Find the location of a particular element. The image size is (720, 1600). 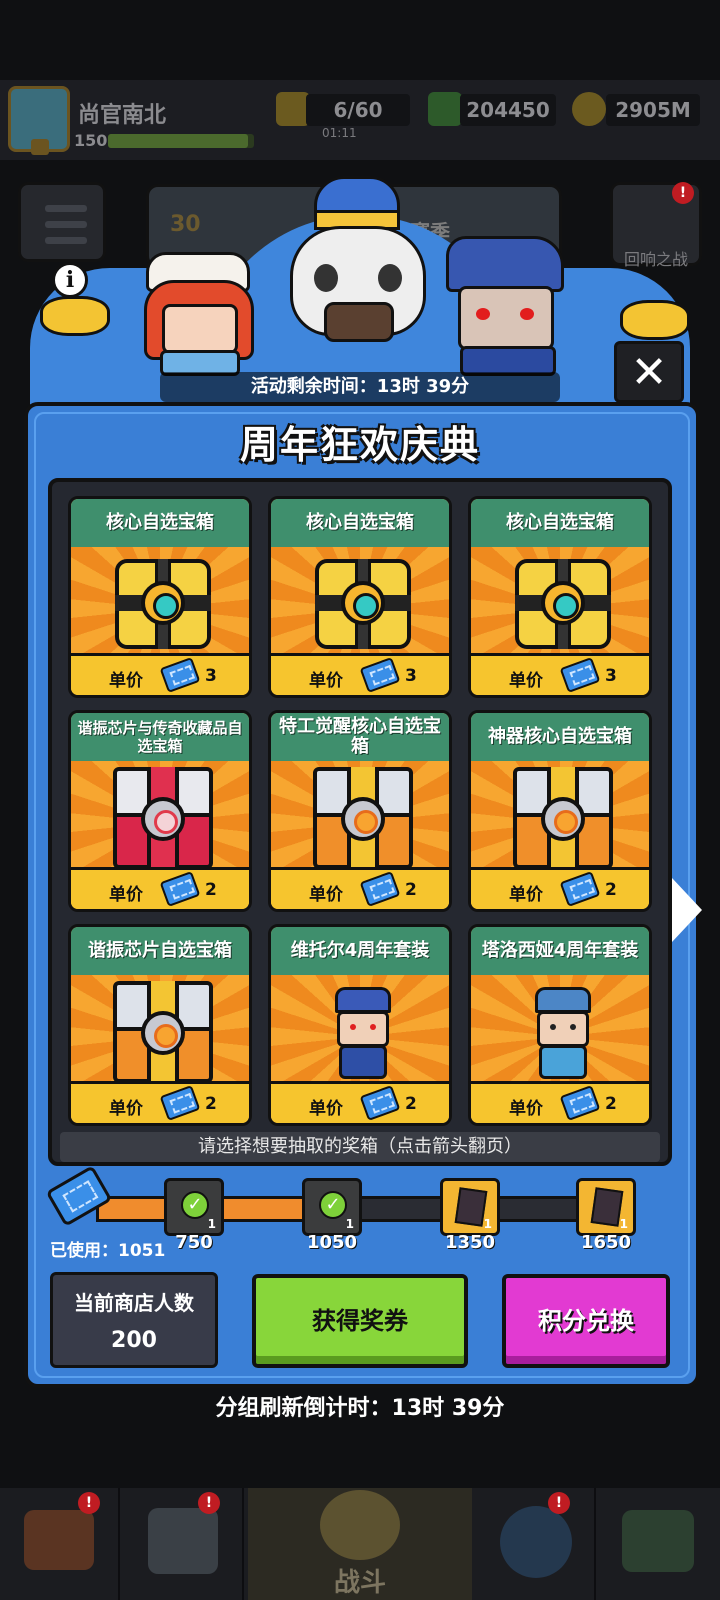

chest-card: 谐振芯片自选宝箱 单价 2 is located at coordinates (160, 1025).